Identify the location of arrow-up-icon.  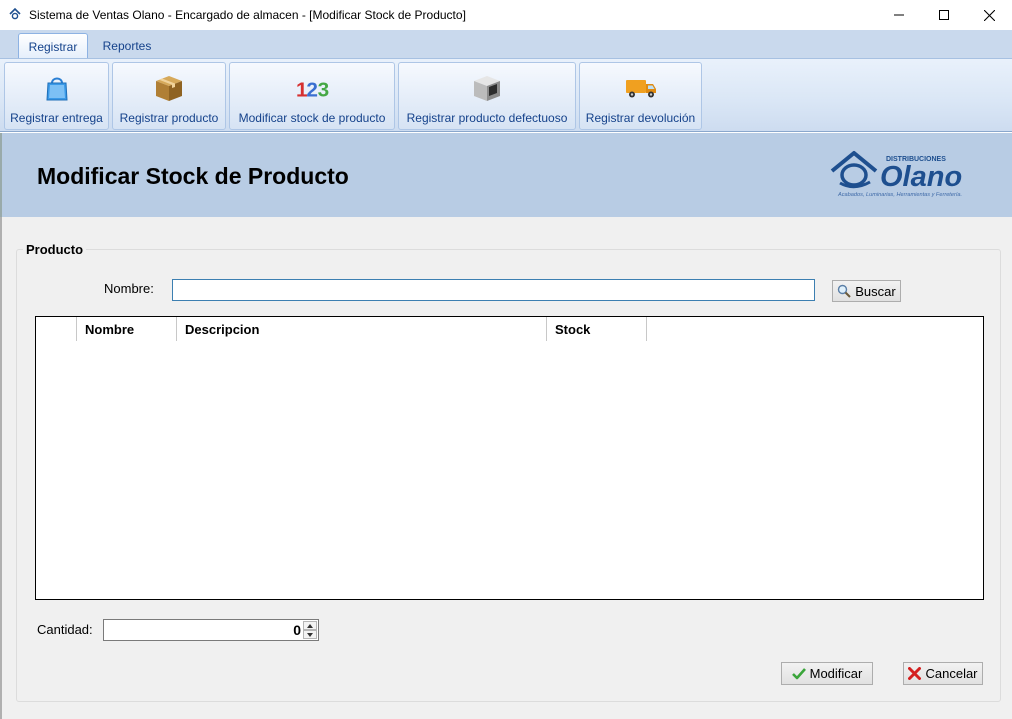
(310, 625).